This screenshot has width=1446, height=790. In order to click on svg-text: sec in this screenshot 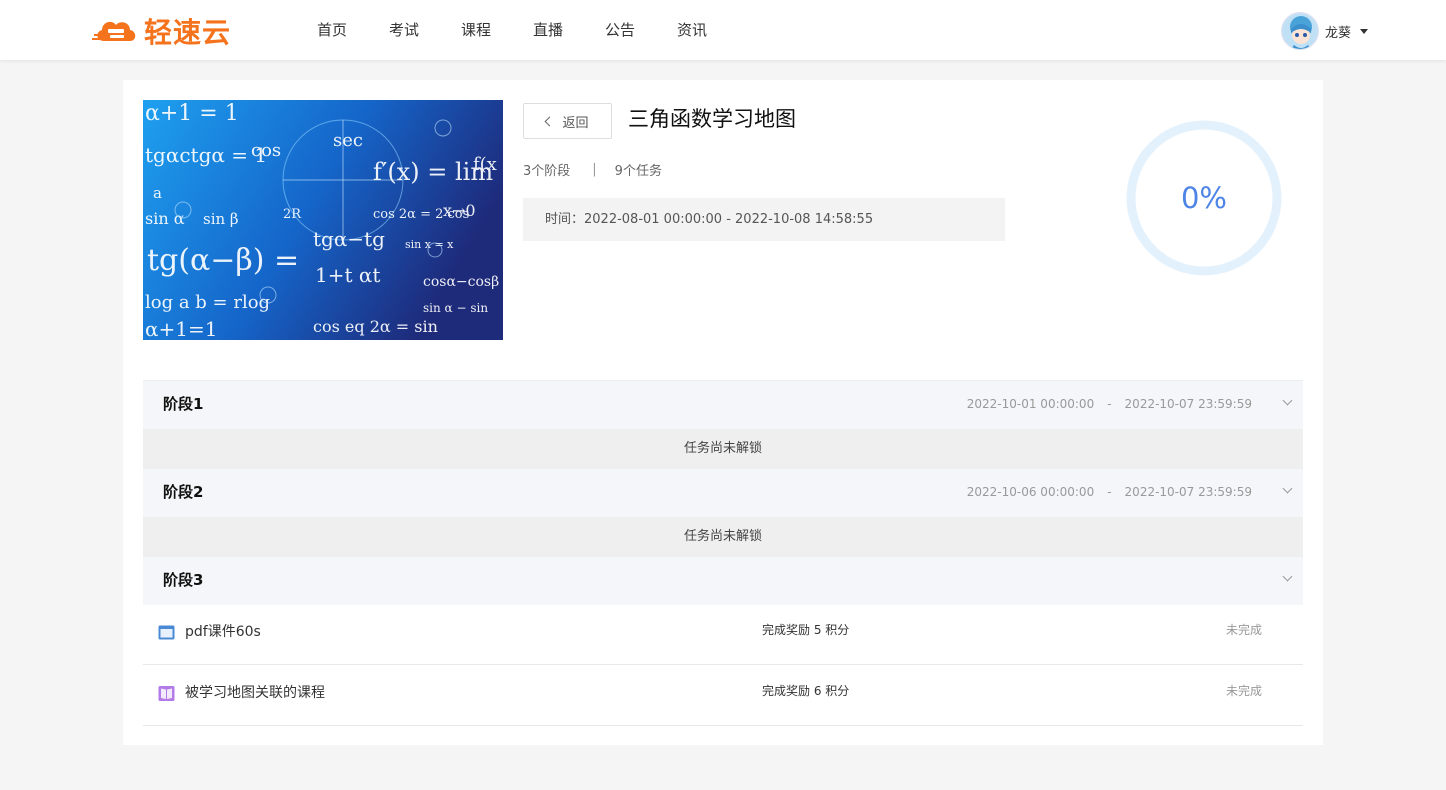, I will do `click(348, 140)`.